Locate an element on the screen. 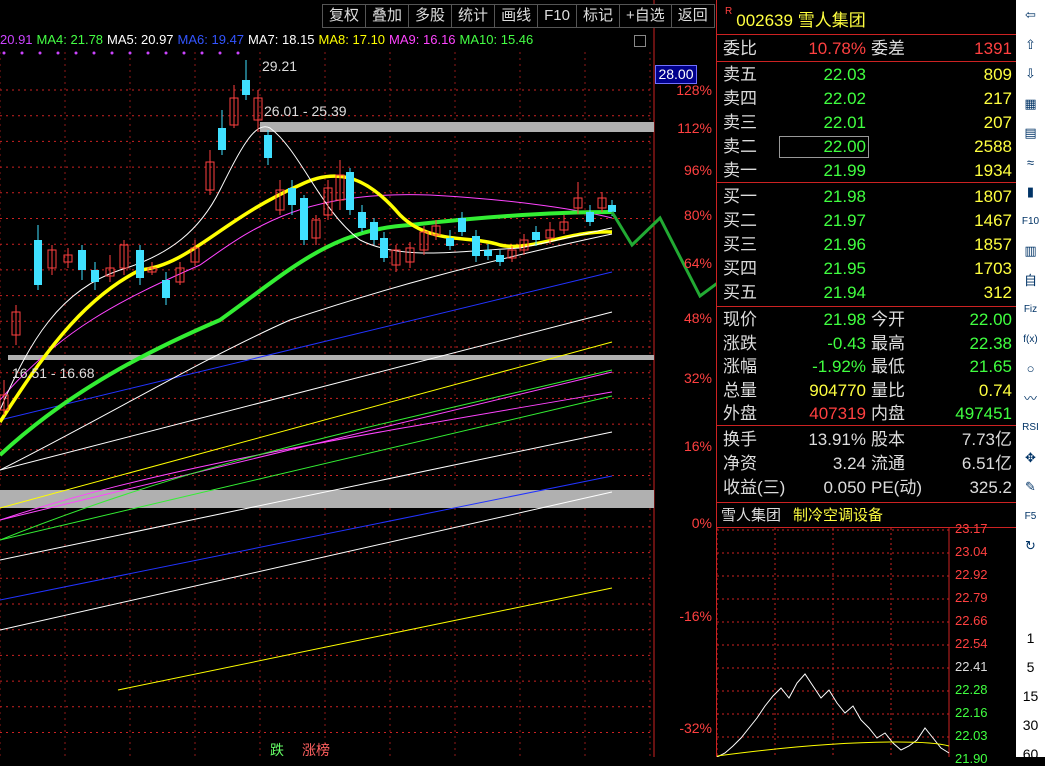 The width and height of the screenshot is (1045, 766). bids-price: 21.97 is located at coordinates (844, 220).